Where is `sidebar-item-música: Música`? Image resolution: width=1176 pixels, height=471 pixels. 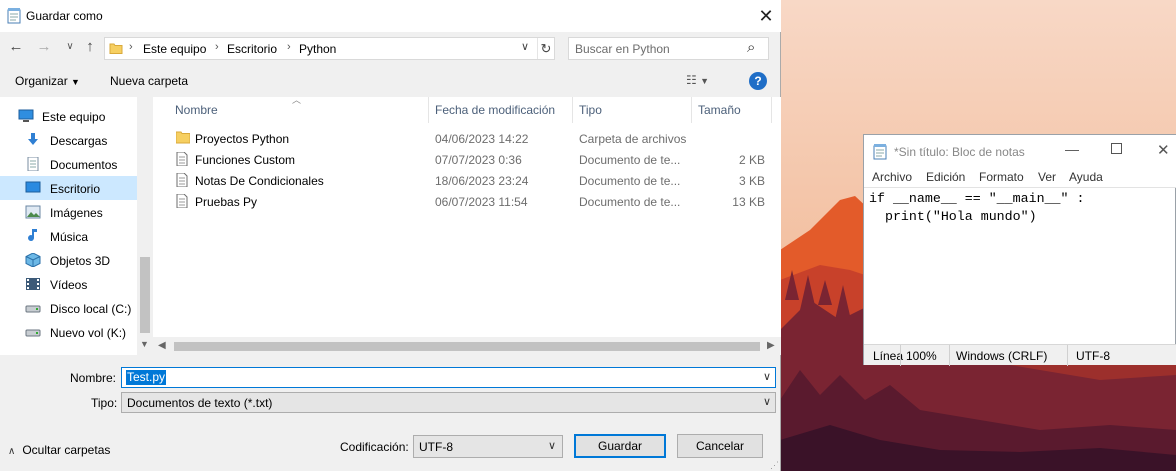 sidebar-item-música: Música is located at coordinates (68, 236).